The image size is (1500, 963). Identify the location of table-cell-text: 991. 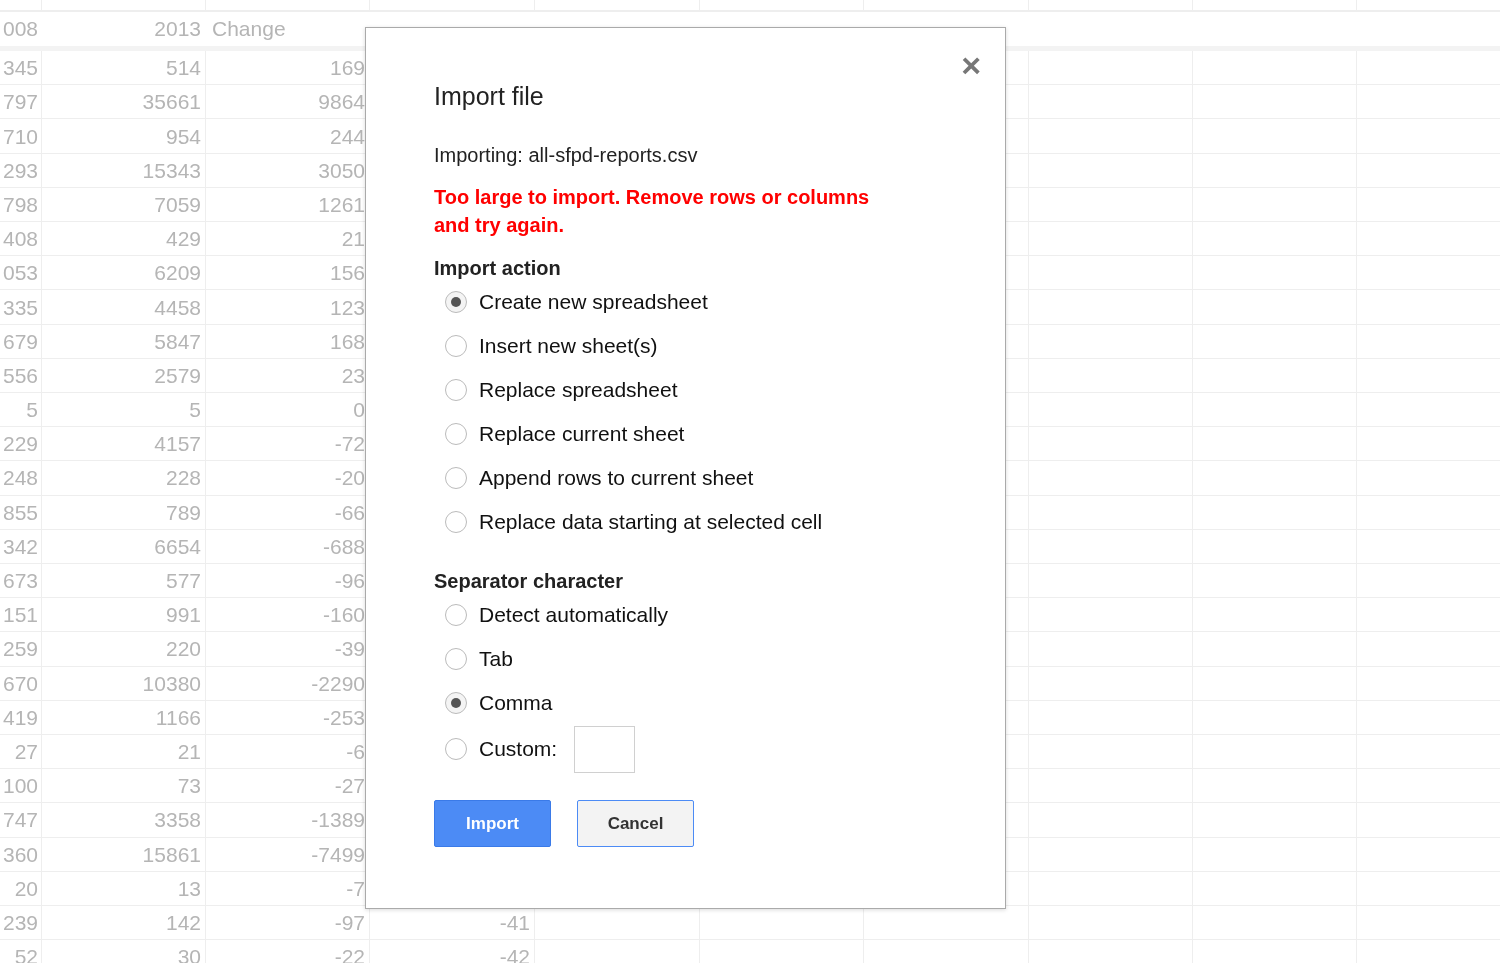
(183, 615).